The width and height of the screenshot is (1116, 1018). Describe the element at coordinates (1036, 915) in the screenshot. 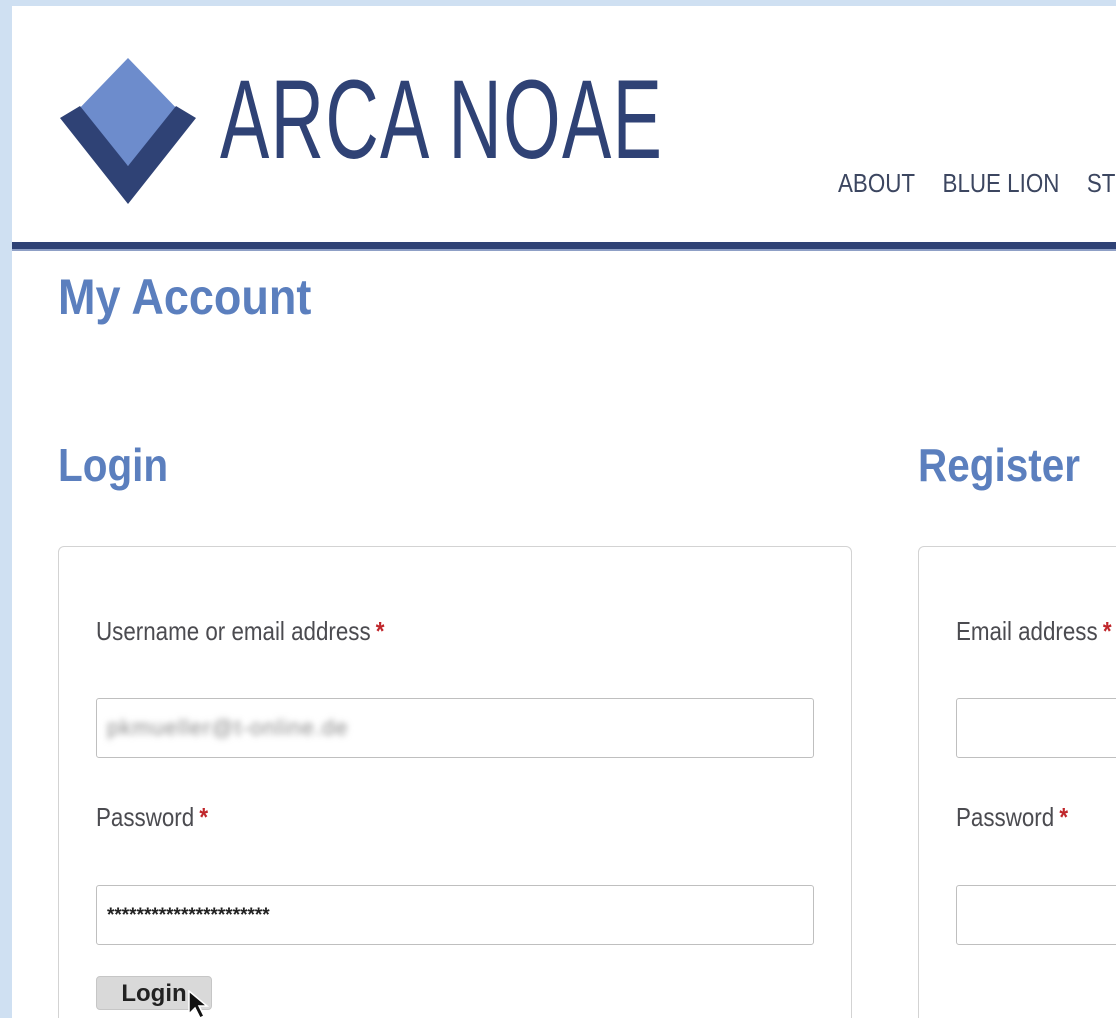

I see `register-password-input` at that location.